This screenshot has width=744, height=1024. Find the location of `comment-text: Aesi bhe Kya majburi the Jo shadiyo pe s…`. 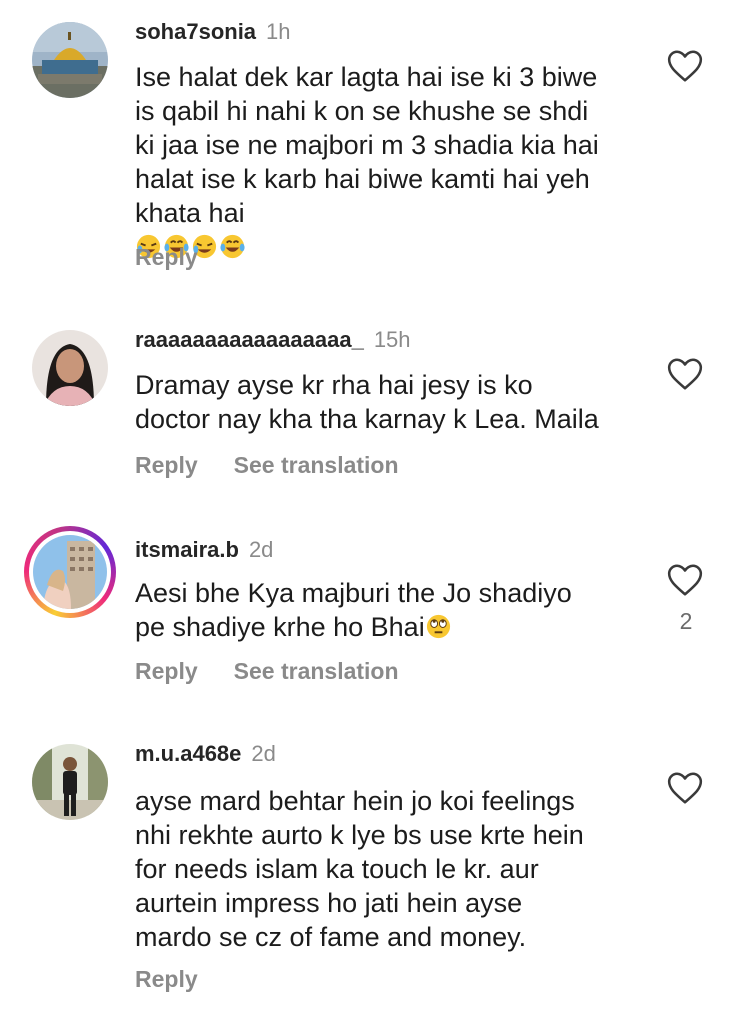

comment-text: Aesi bhe Kya majburi the Jo shadiyo pe s… is located at coordinates (395, 610).